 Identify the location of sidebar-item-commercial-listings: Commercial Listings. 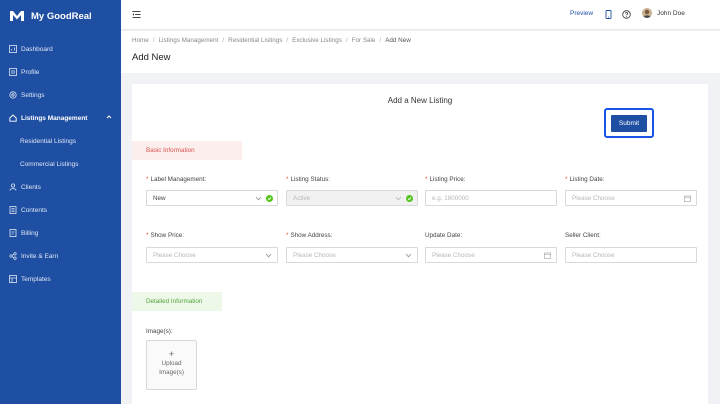
(49, 164).